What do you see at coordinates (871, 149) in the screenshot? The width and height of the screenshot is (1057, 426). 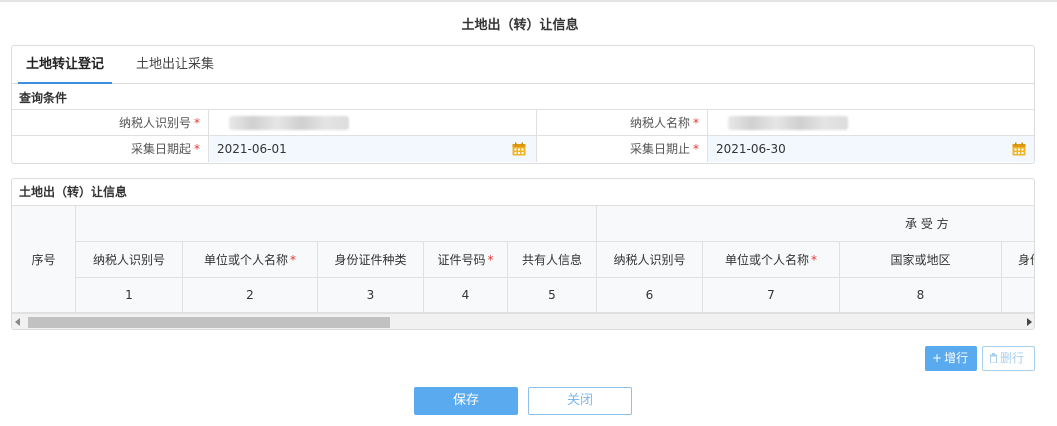 I see `date-to-input: 2021-06-30` at bounding box center [871, 149].